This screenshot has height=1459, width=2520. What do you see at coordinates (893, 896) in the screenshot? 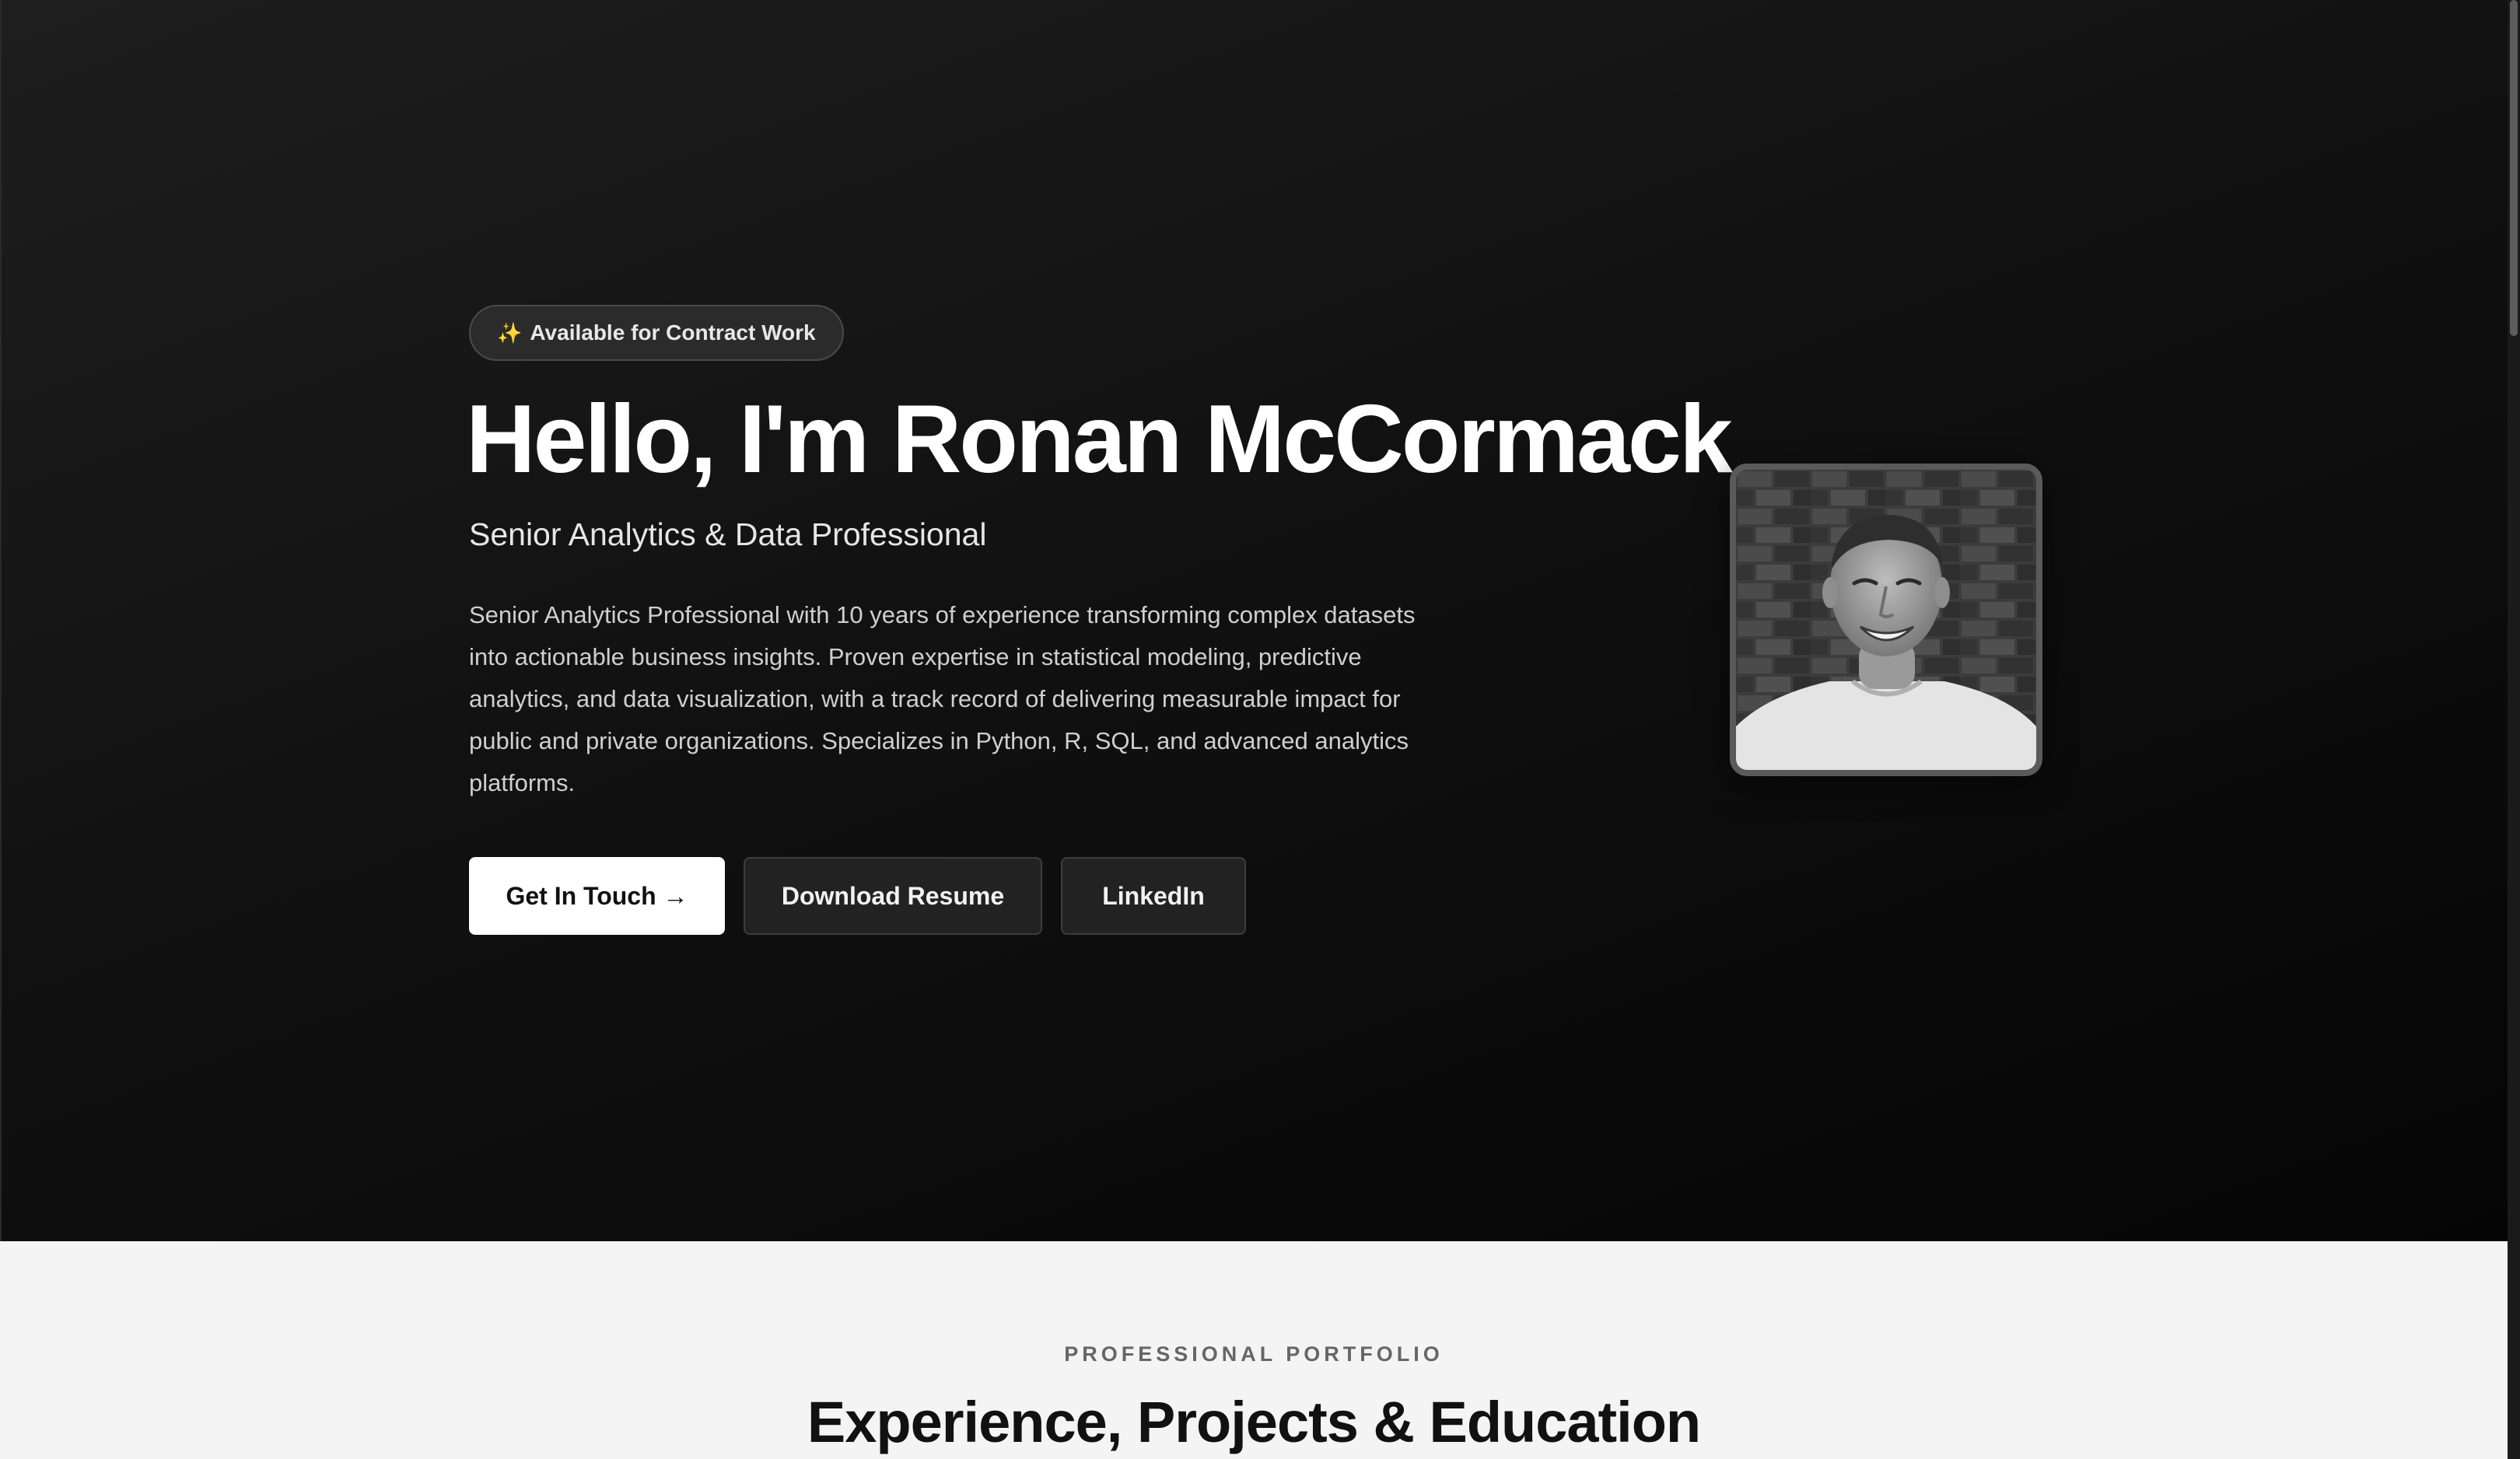
I see `download-resume-button: Download Resume` at bounding box center [893, 896].